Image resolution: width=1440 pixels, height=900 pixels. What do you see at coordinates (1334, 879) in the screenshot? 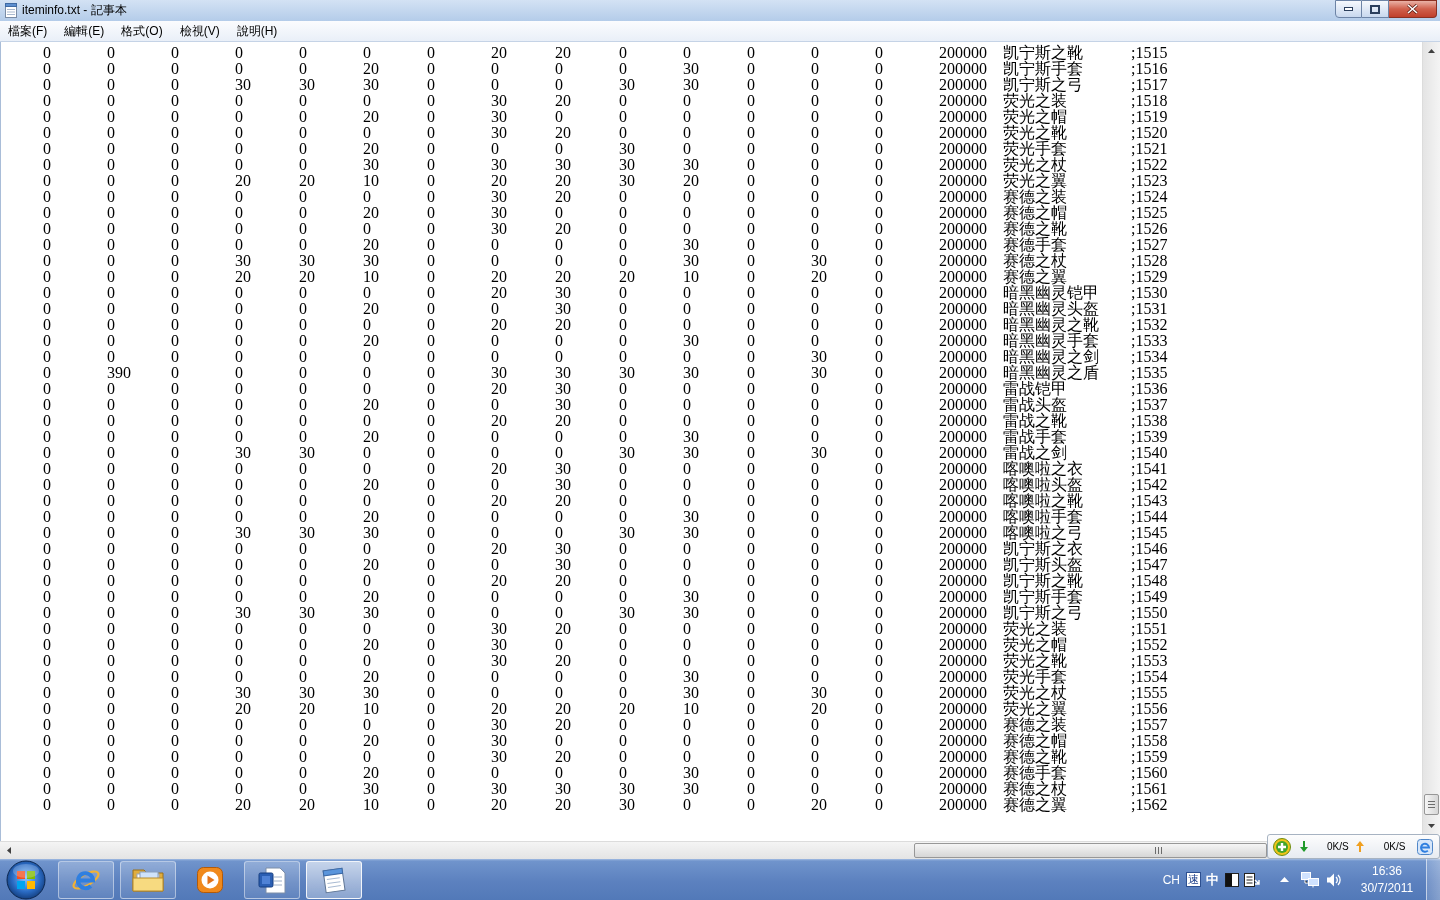
I see `speaker-icon` at bounding box center [1334, 879].